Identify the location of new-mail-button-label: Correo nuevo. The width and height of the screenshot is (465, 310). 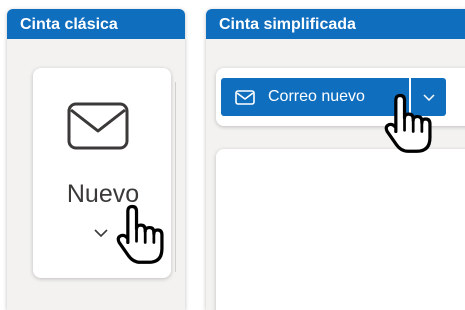
(316, 96).